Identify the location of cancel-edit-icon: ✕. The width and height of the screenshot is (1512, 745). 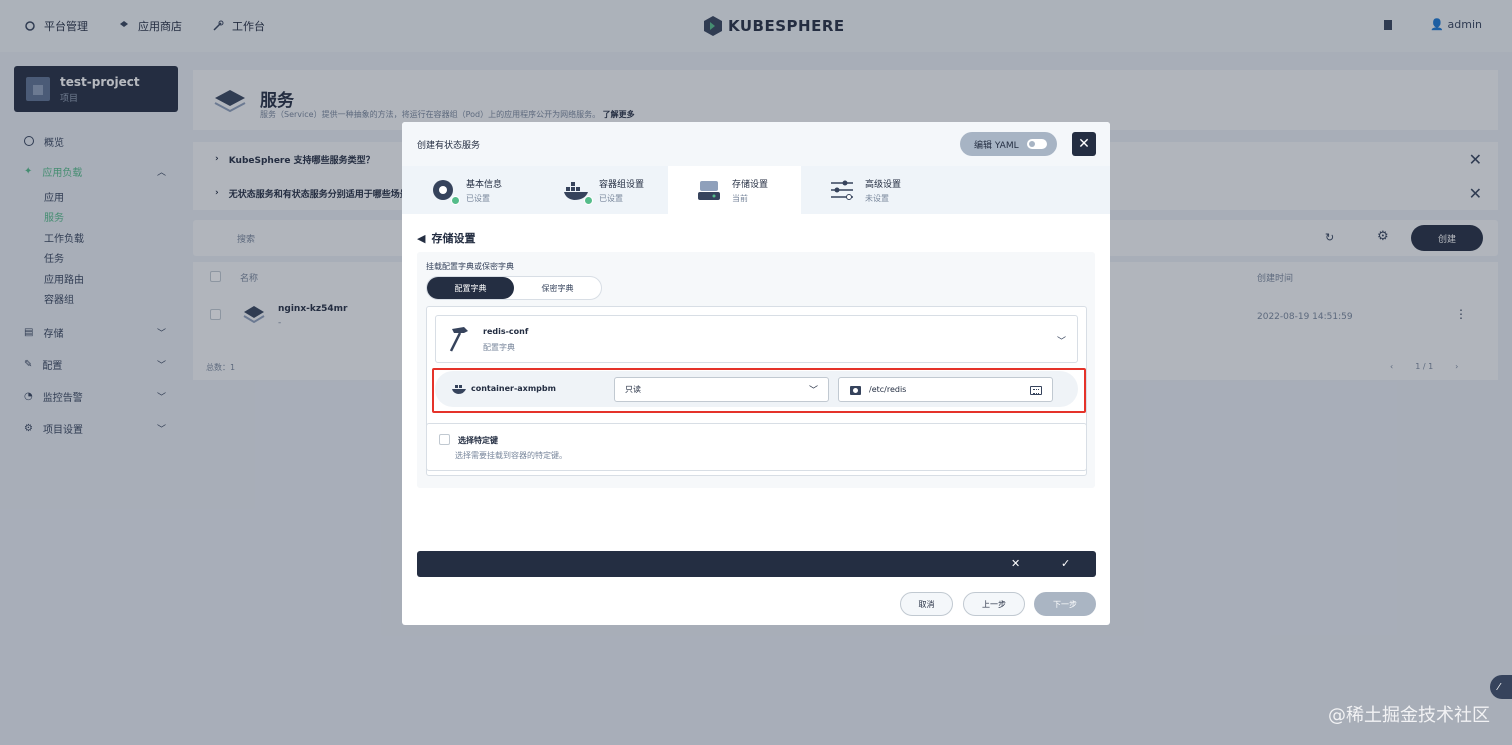
(1015, 563).